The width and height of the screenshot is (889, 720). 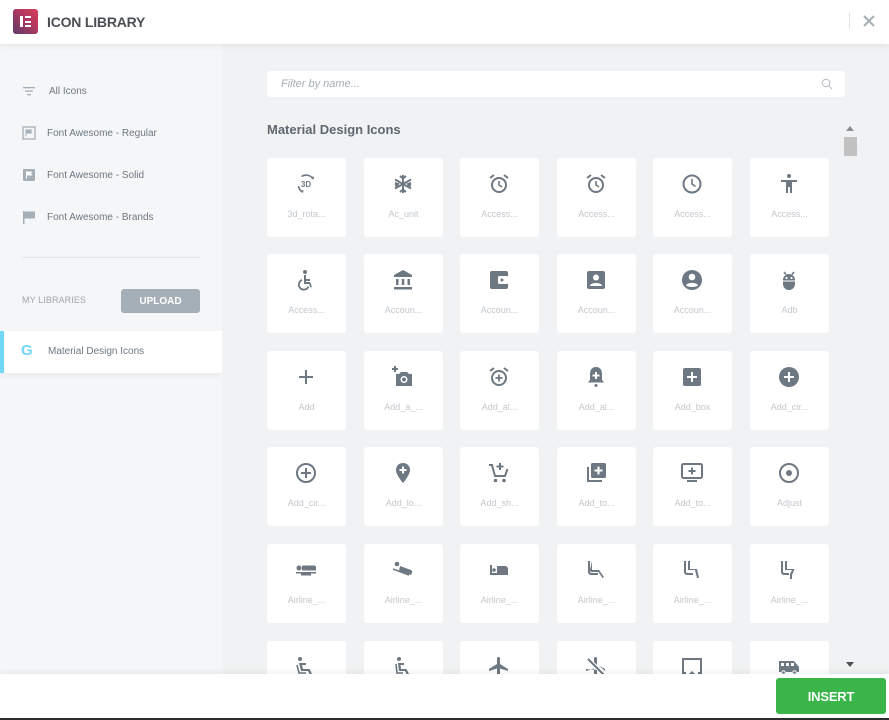 I want to click on airline-seat-legroom-reduced-icon, so click(x=788, y=570).